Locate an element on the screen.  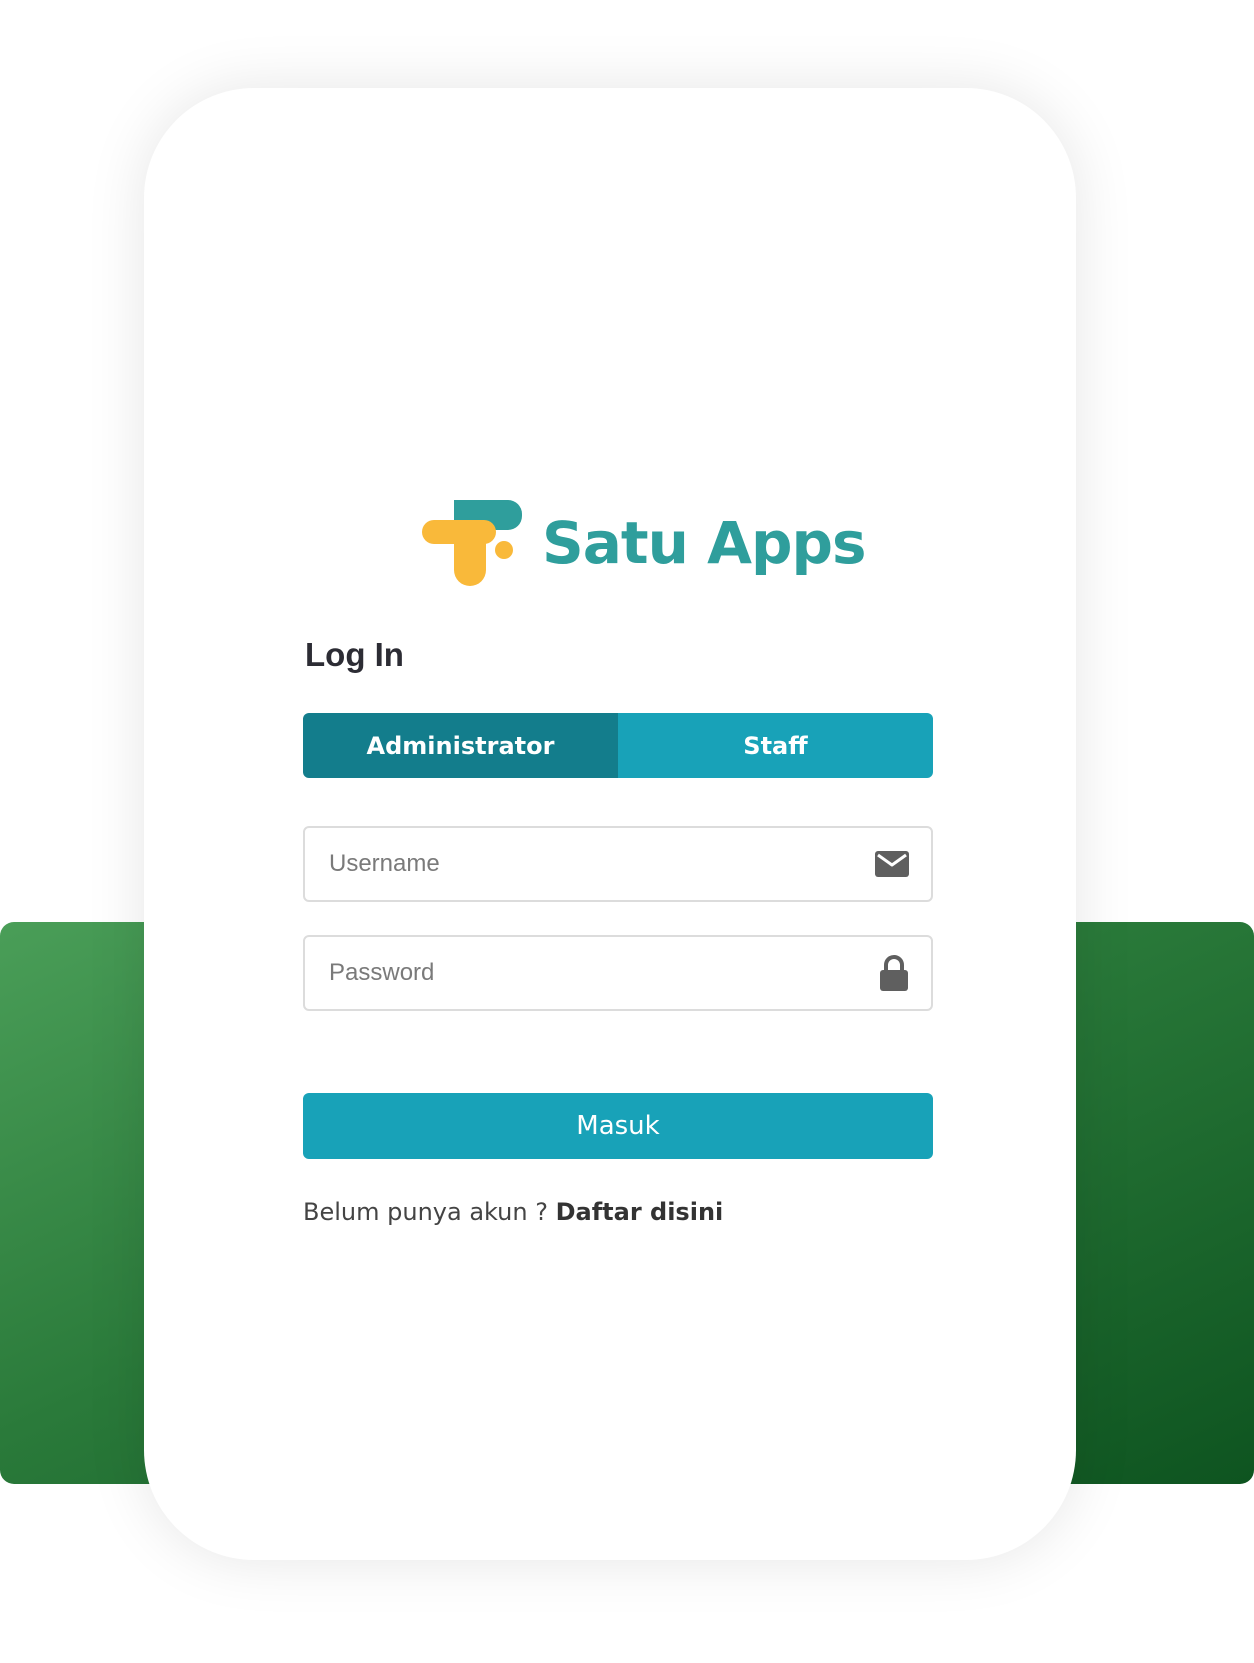
role-administrator-button: Administrator is located at coordinates (460, 745).